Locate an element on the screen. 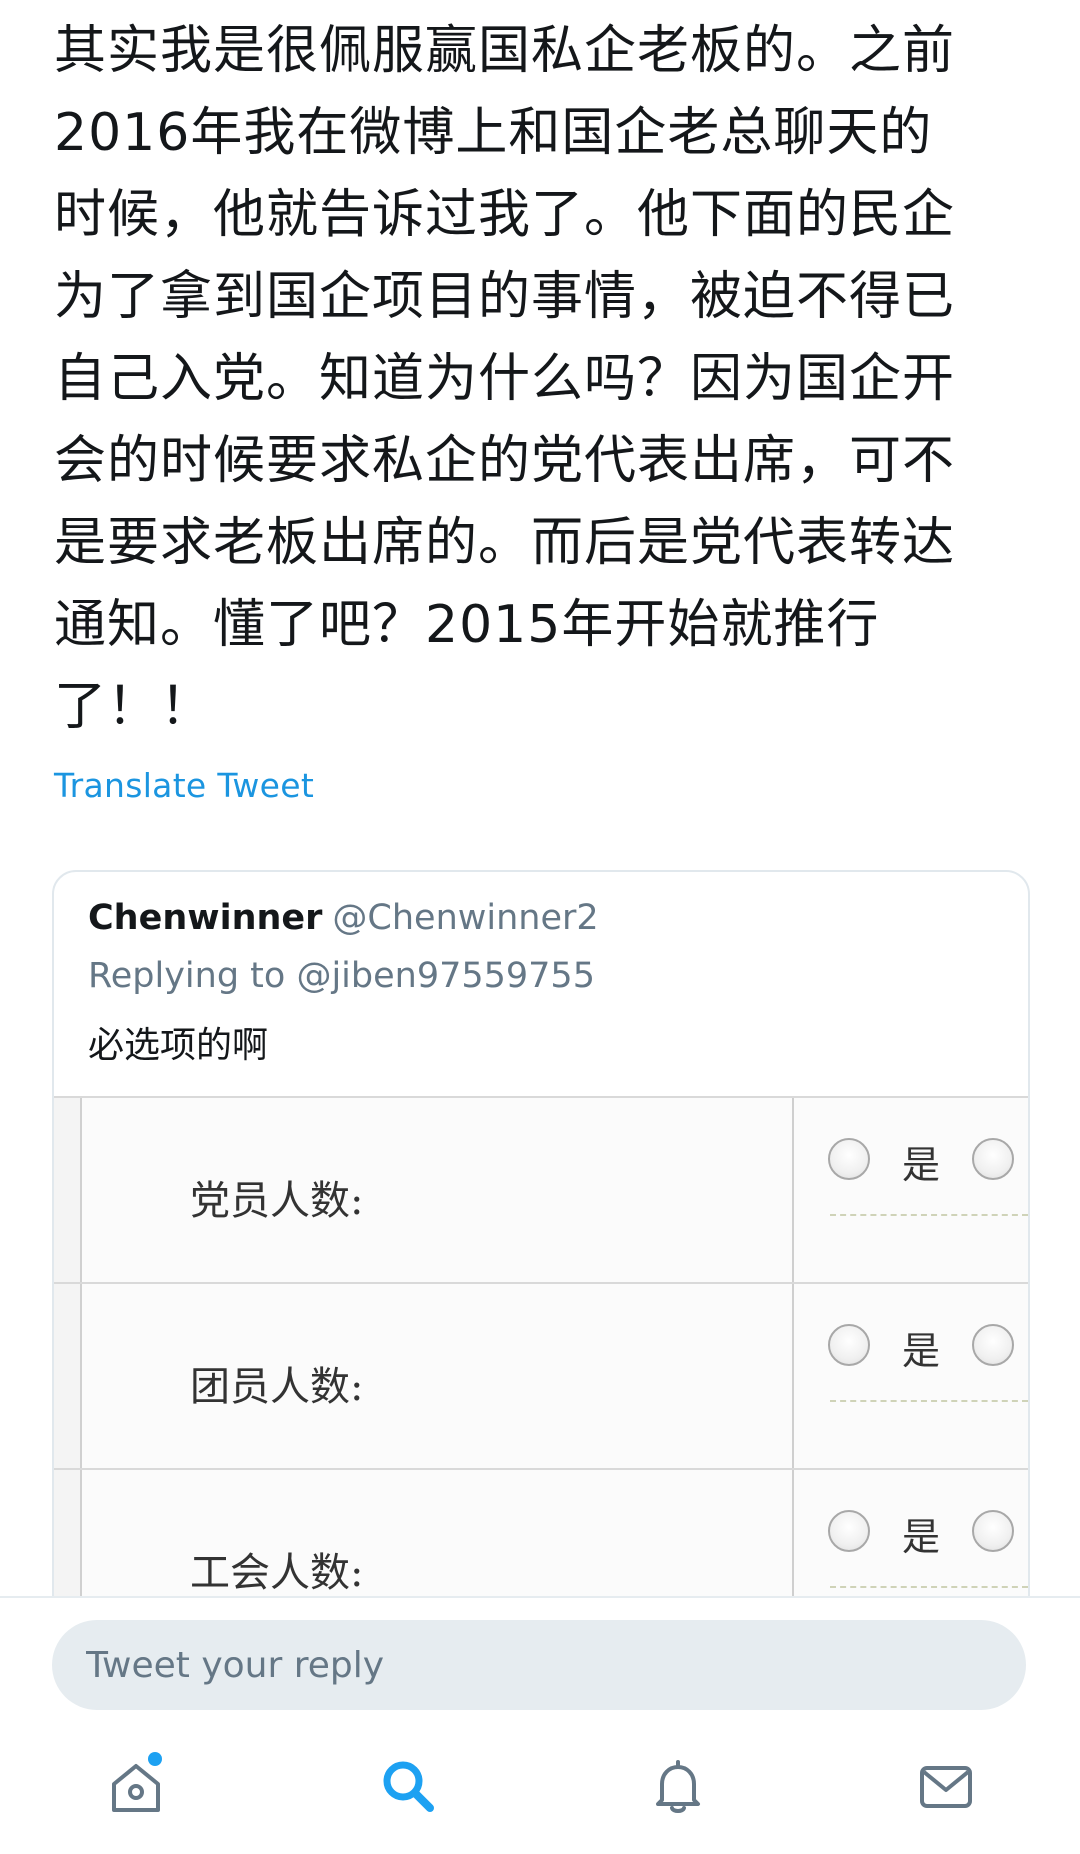 This screenshot has height=1854, width=1080. tab-search is located at coordinates (408, 1786).